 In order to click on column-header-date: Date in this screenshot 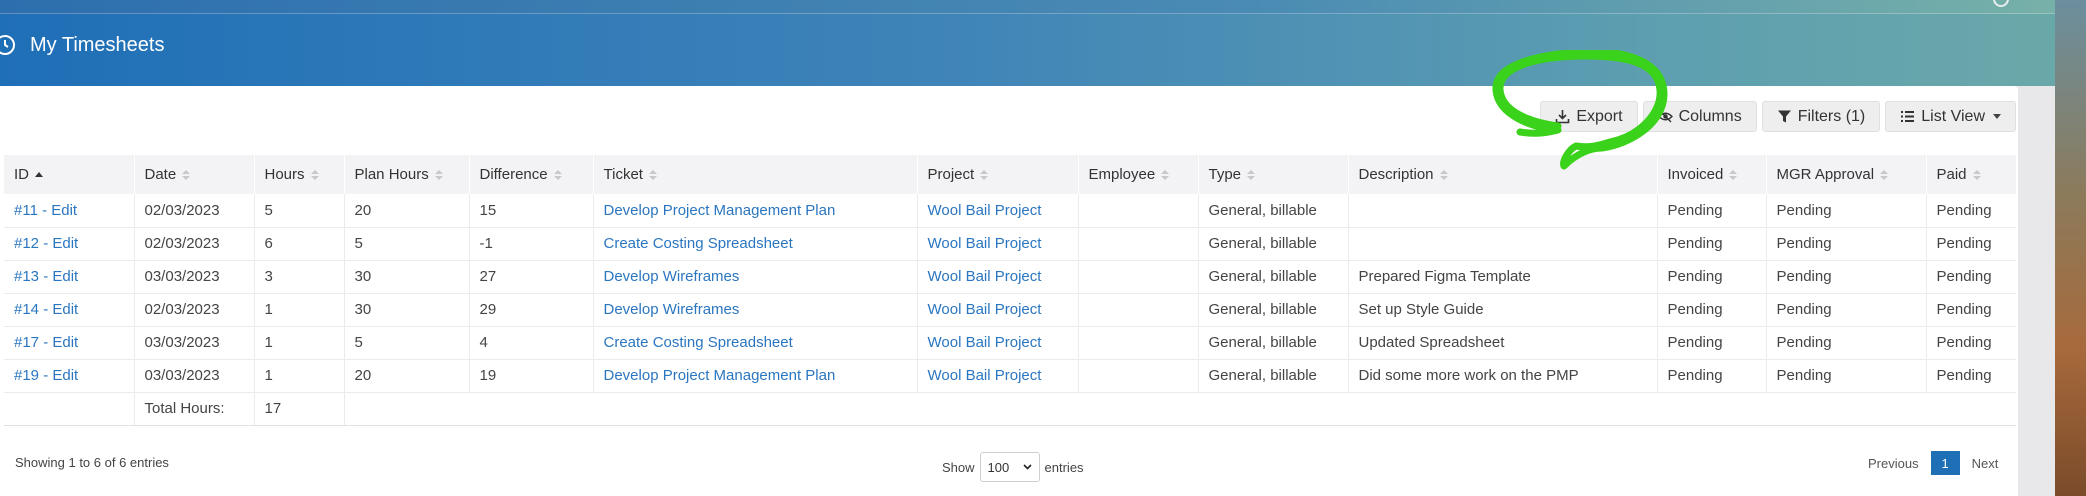, I will do `click(194, 174)`.